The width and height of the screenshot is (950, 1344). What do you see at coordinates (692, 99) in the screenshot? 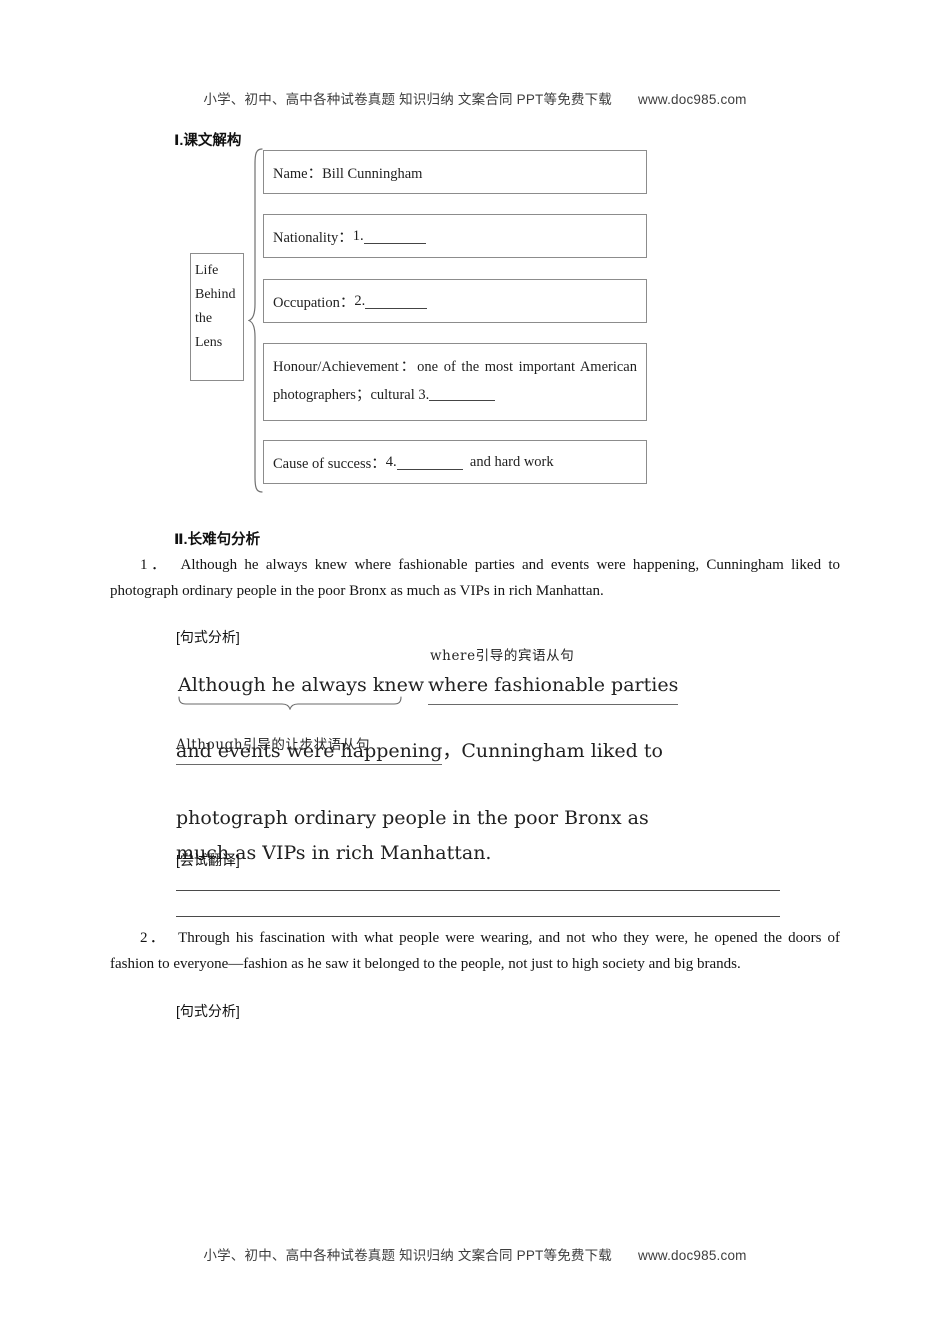
I see `running-header-site: www.doc985.com` at bounding box center [692, 99].